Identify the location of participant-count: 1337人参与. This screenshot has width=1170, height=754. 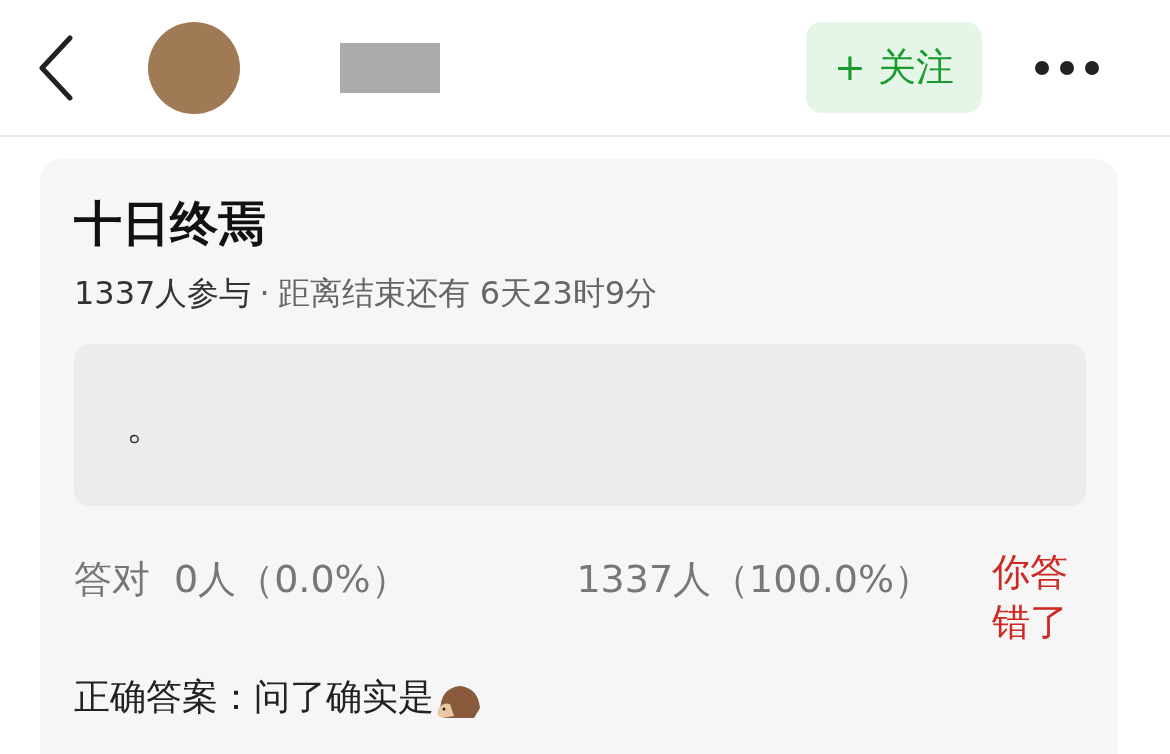
(163, 292).